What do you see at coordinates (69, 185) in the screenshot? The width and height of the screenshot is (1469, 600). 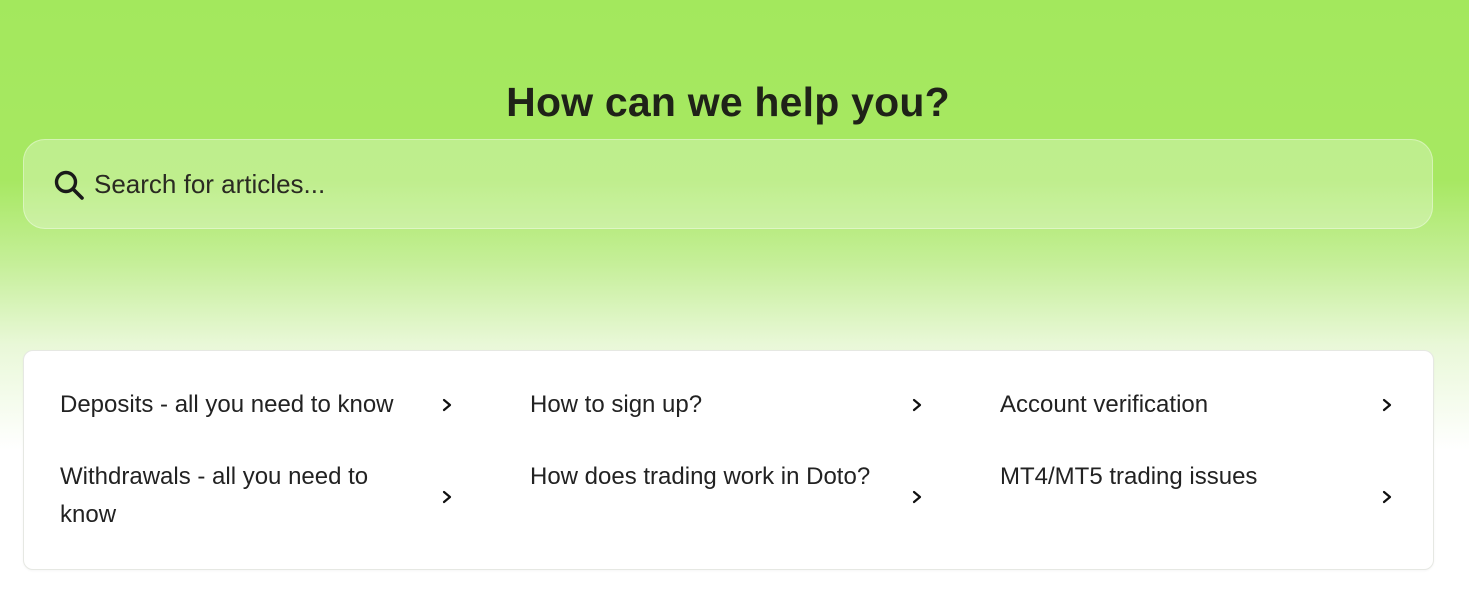 I see `search-icon` at bounding box center [69, 185].